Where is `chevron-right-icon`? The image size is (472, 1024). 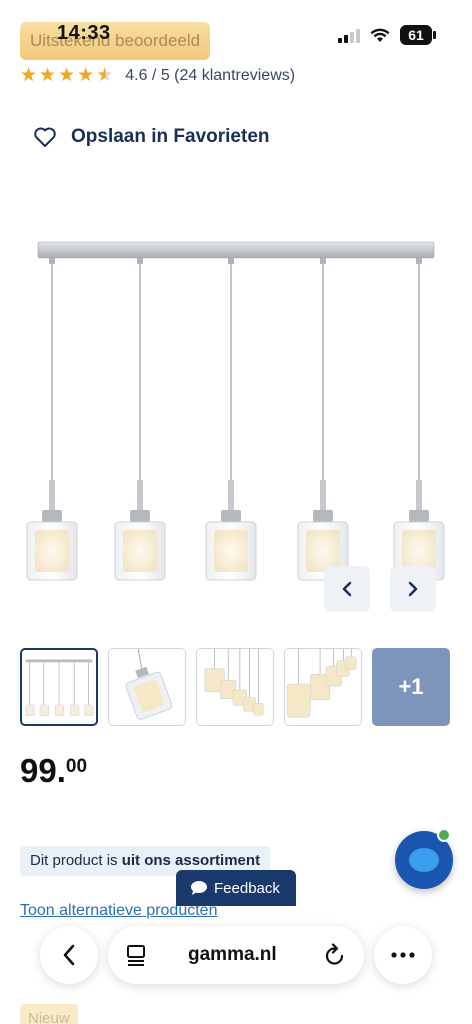 chevron-right-icon is located at coordinates (413, 589).